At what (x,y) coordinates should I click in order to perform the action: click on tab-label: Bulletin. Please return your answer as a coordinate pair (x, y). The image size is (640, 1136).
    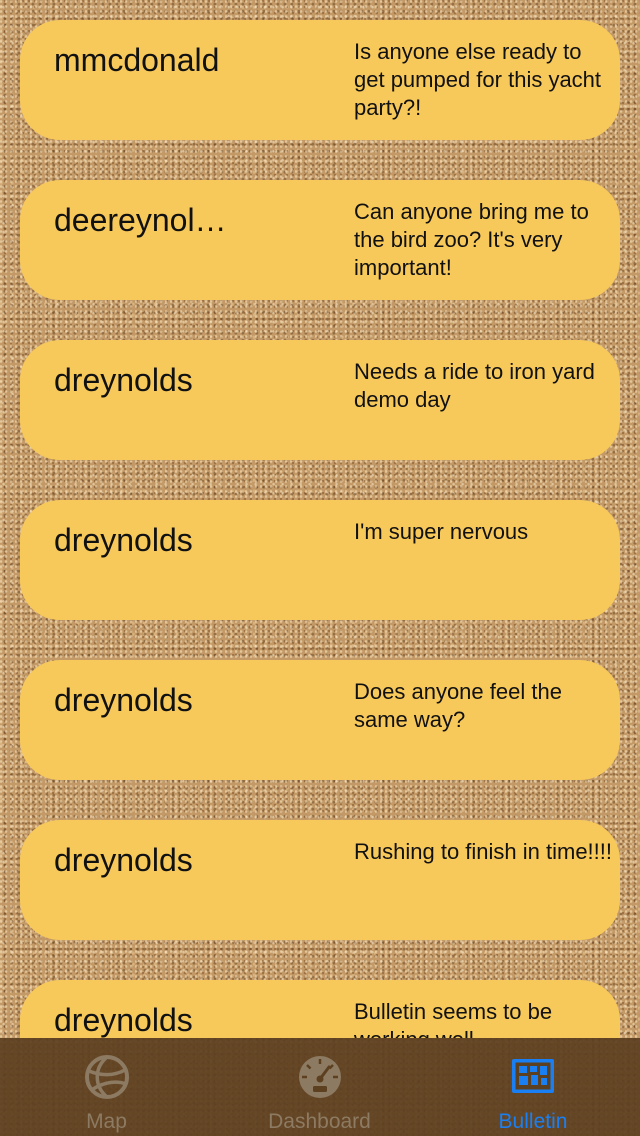
    Looking at the image, I should click on (533, 1121).